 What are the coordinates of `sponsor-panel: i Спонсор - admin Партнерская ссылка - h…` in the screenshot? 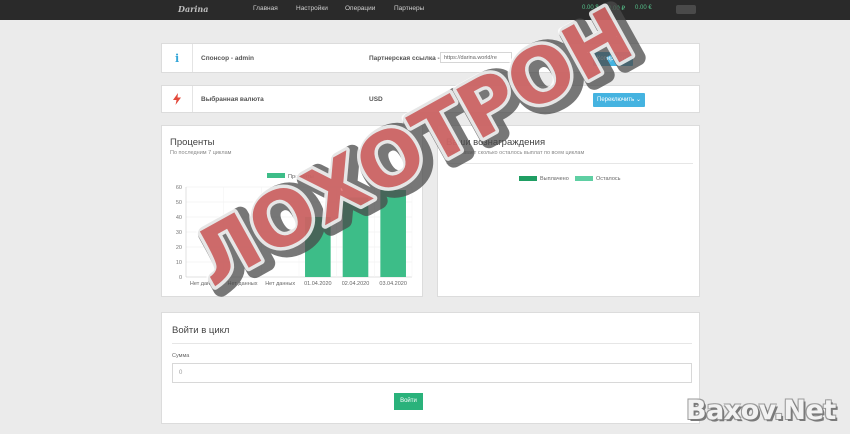 It's located at (430, 58).